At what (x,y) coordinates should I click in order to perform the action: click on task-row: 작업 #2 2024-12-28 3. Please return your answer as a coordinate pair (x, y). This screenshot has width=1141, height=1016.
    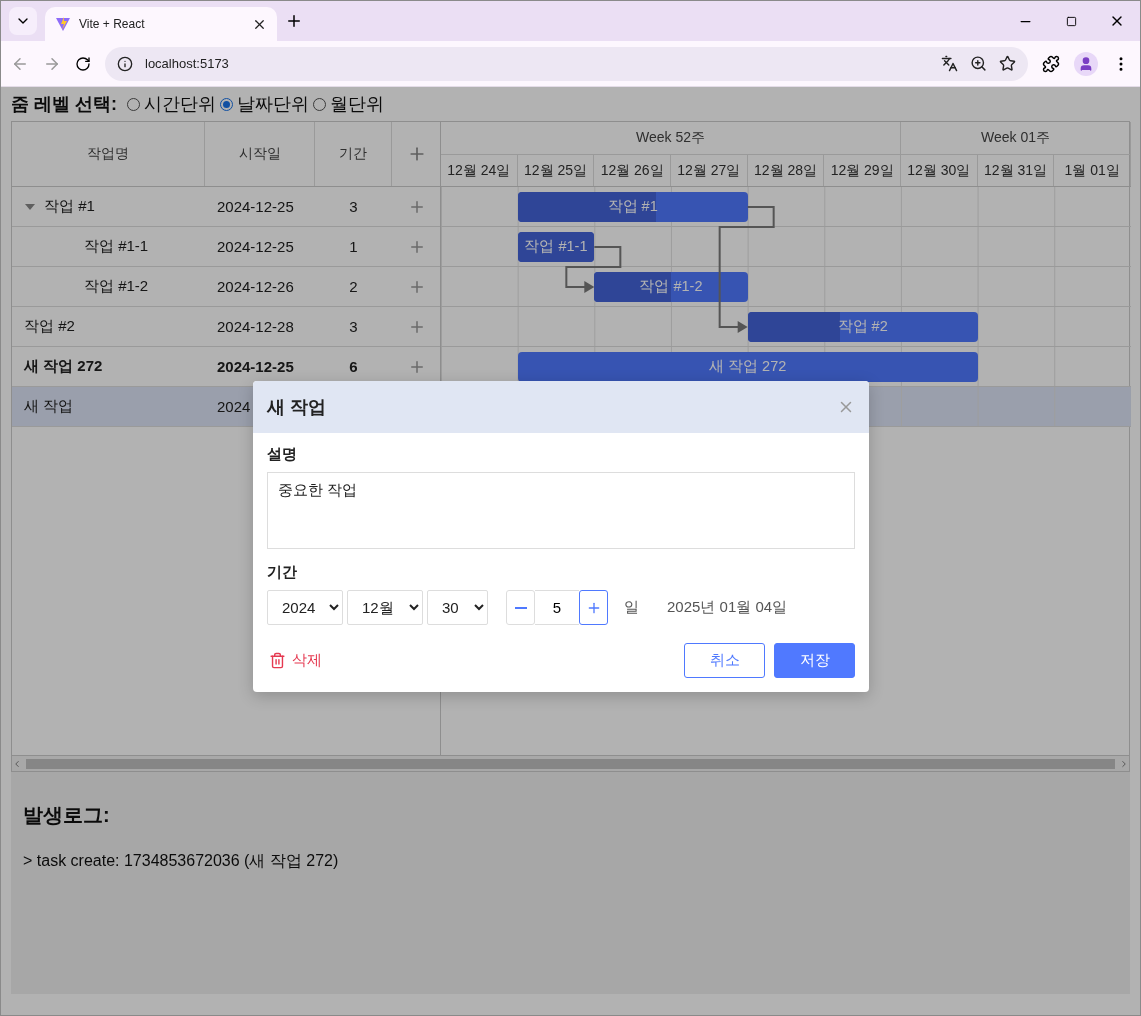
    Looking at the image, I should click on (226, 327).